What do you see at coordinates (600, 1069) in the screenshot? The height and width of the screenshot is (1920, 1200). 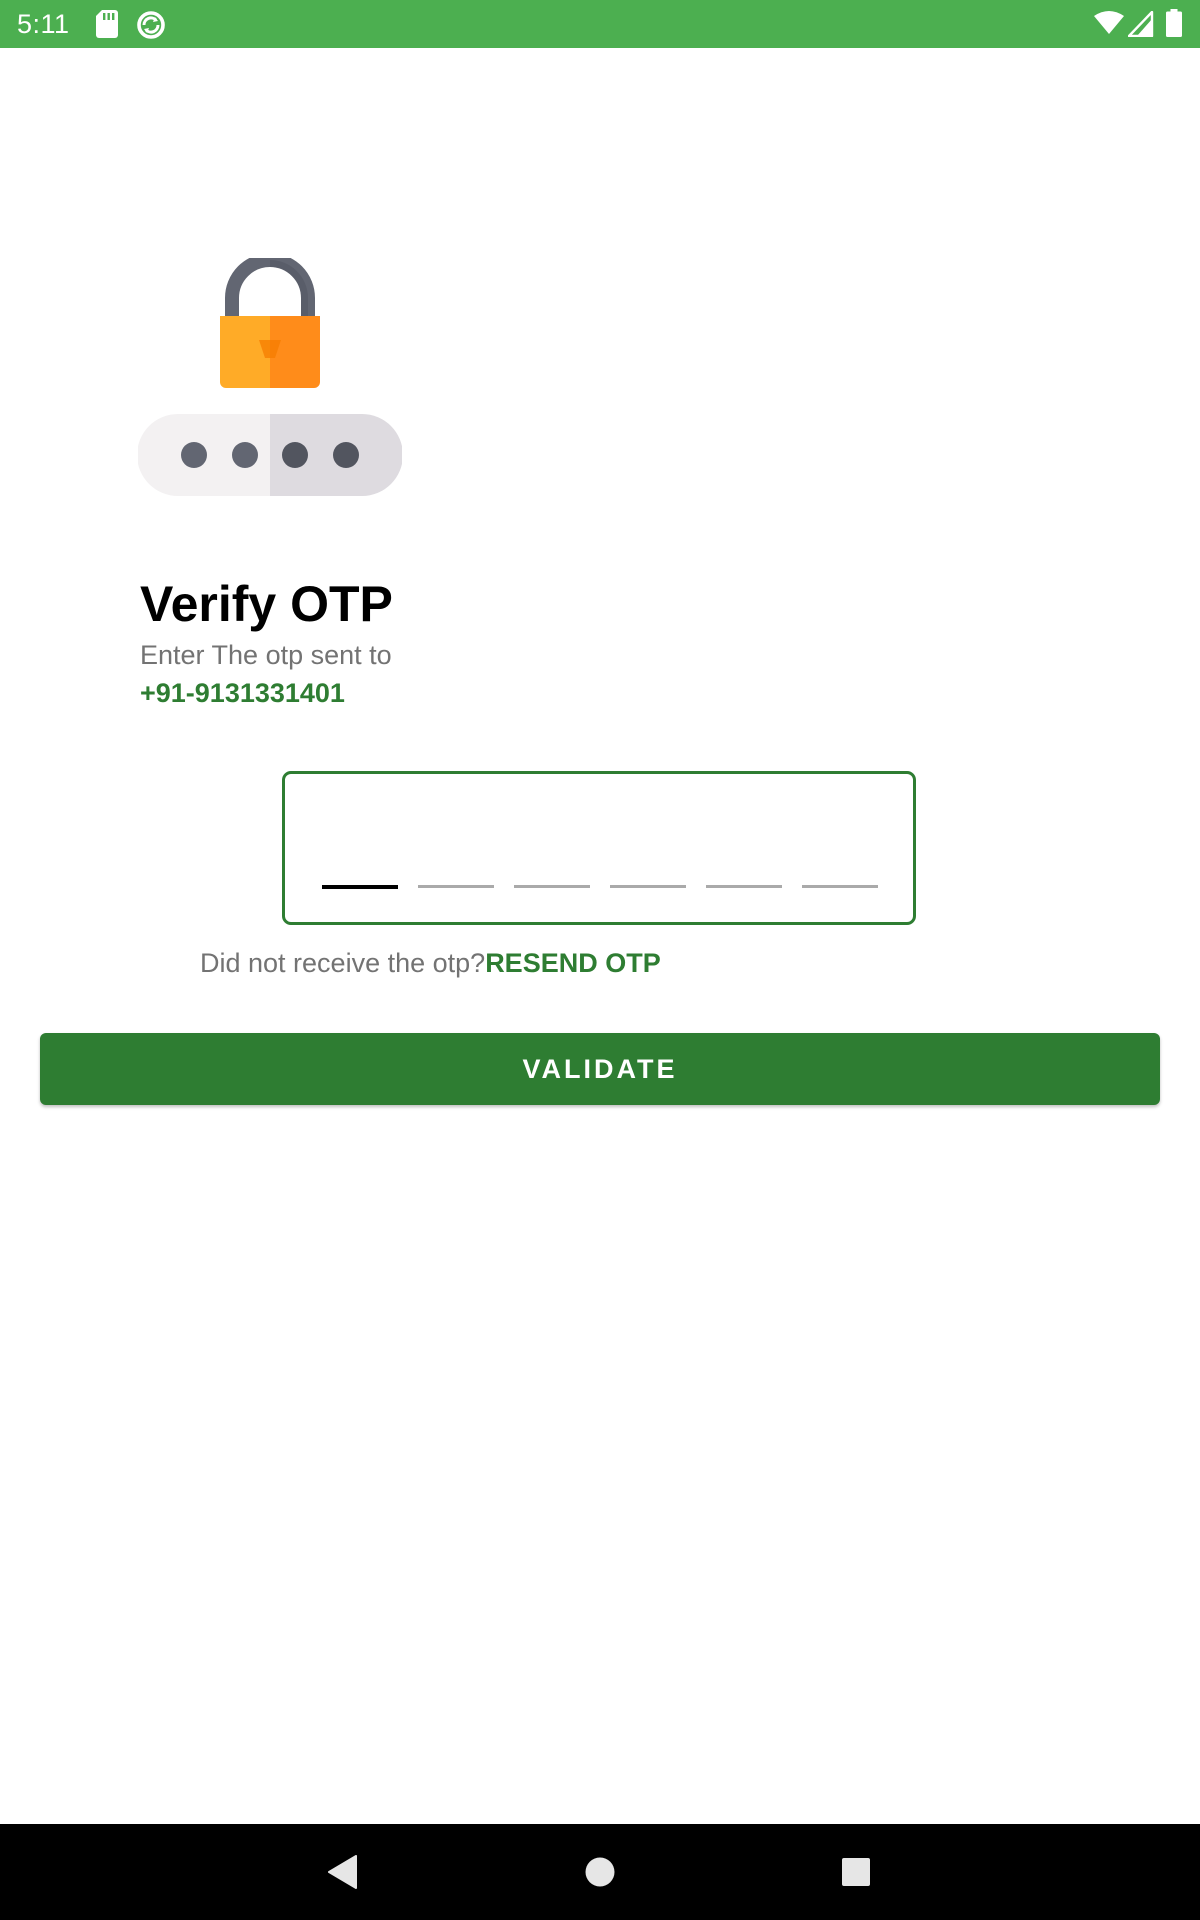 I see `validate-button: VALIDATE` at bounding box center [600, 1069].